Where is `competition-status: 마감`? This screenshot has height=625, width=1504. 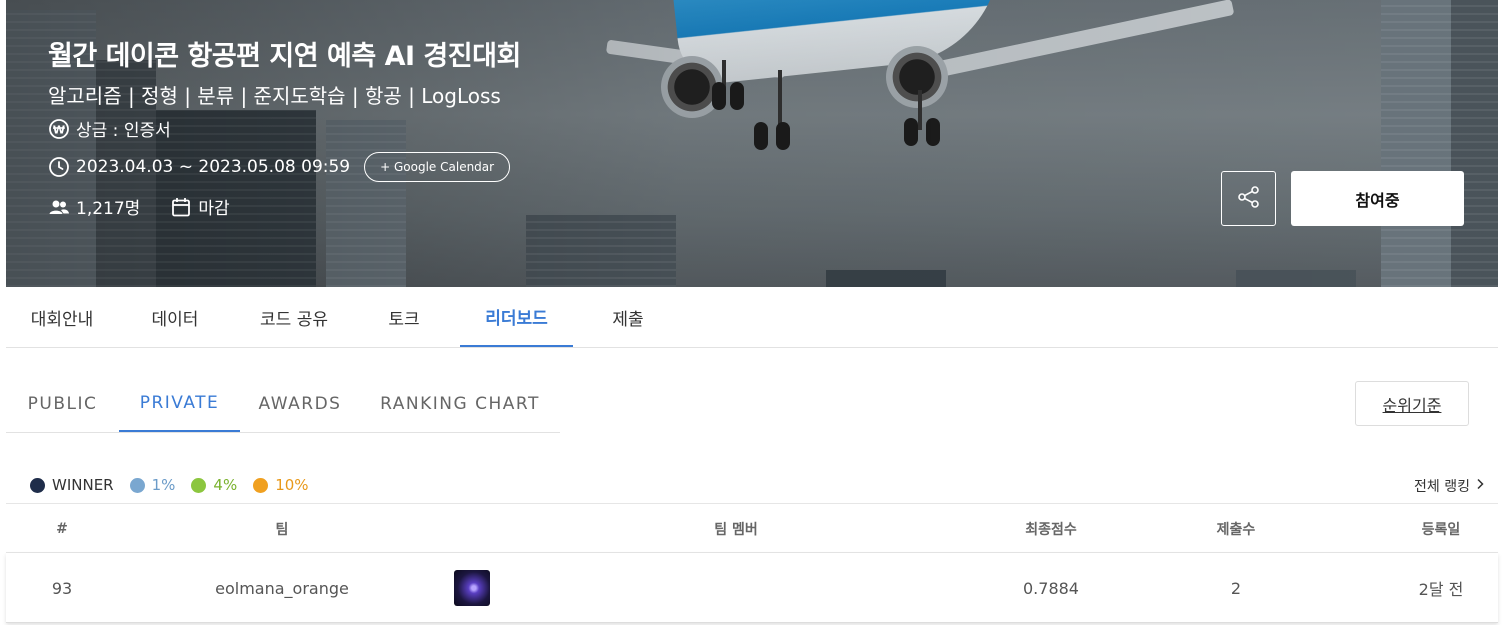 competition-status: 마감 is located at coordinates (214, 209).